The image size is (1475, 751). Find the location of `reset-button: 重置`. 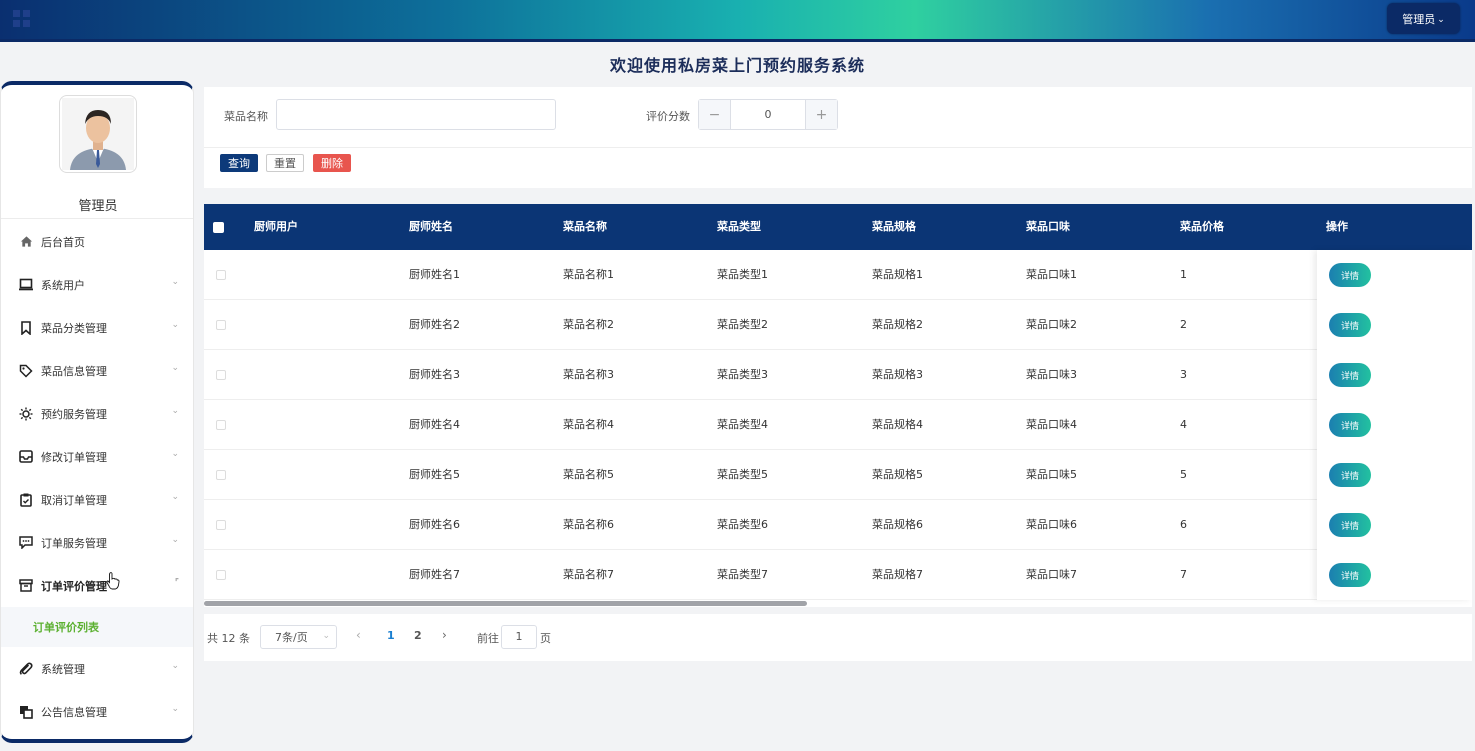

reset-button: 重置 is located at coordinates (285, 163).